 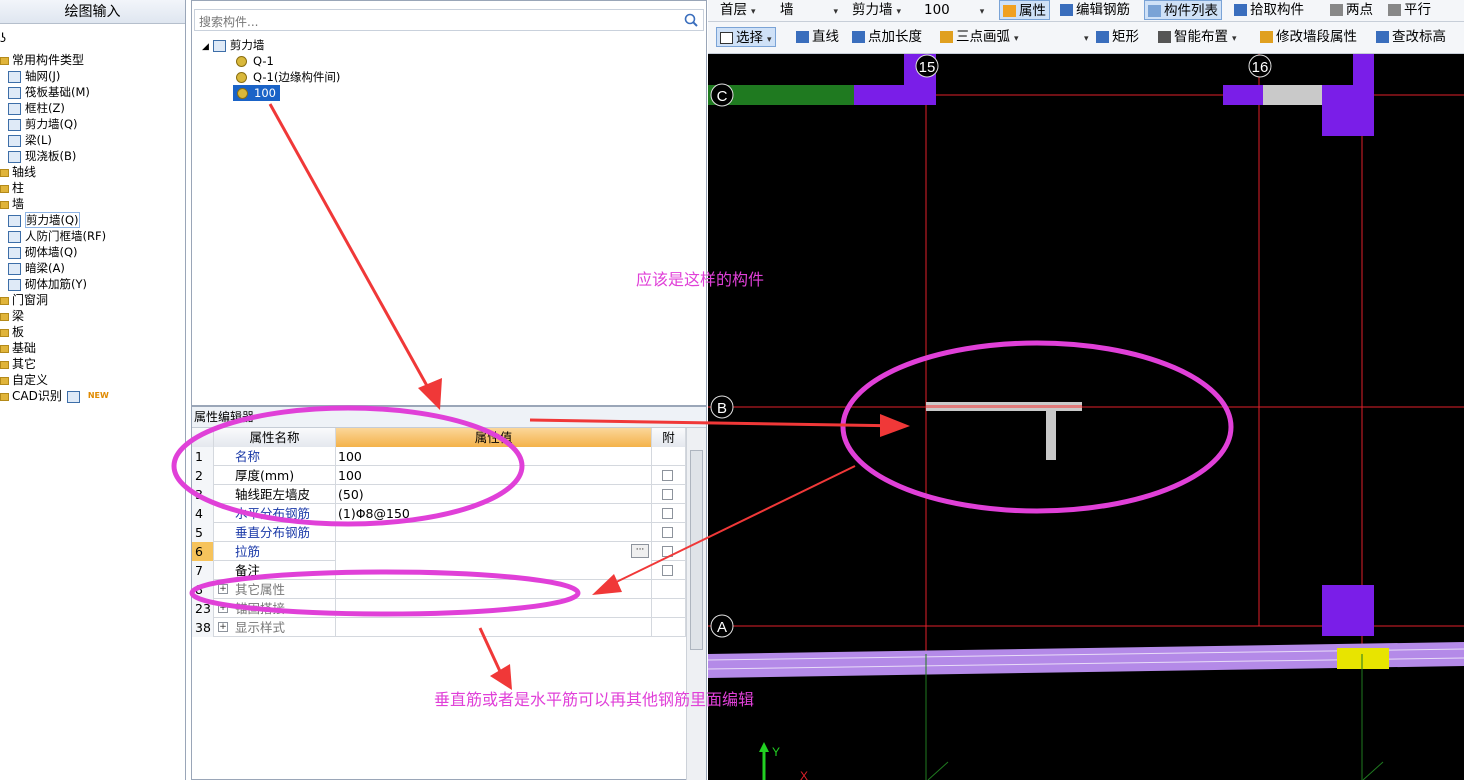 What do you see at coordinates (1411, 37) in the screenshot?
I see `check-elevation-button: 查改标高` at bounding box center [1411, 37].